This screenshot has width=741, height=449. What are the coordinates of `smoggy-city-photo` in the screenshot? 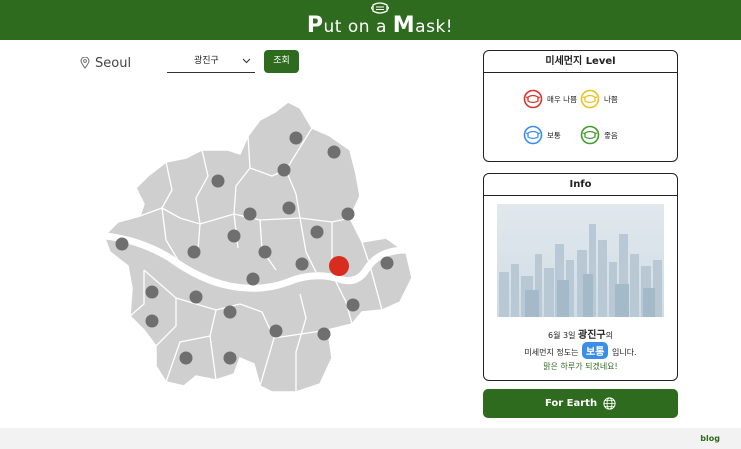 It's located at (580, 260).